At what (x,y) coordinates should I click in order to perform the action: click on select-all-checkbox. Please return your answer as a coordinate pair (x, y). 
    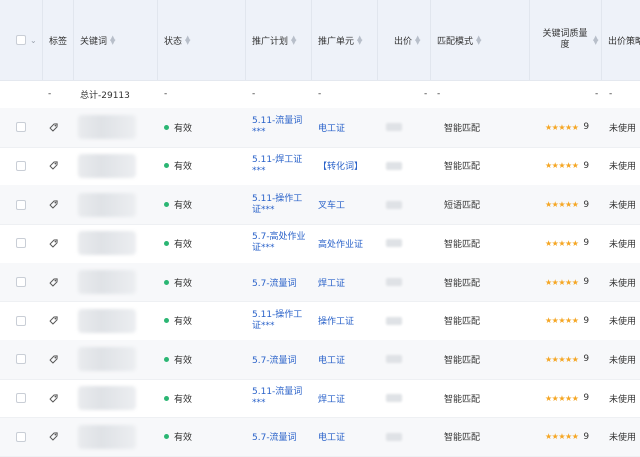
    Looking at the image, I should click on (21, 40).